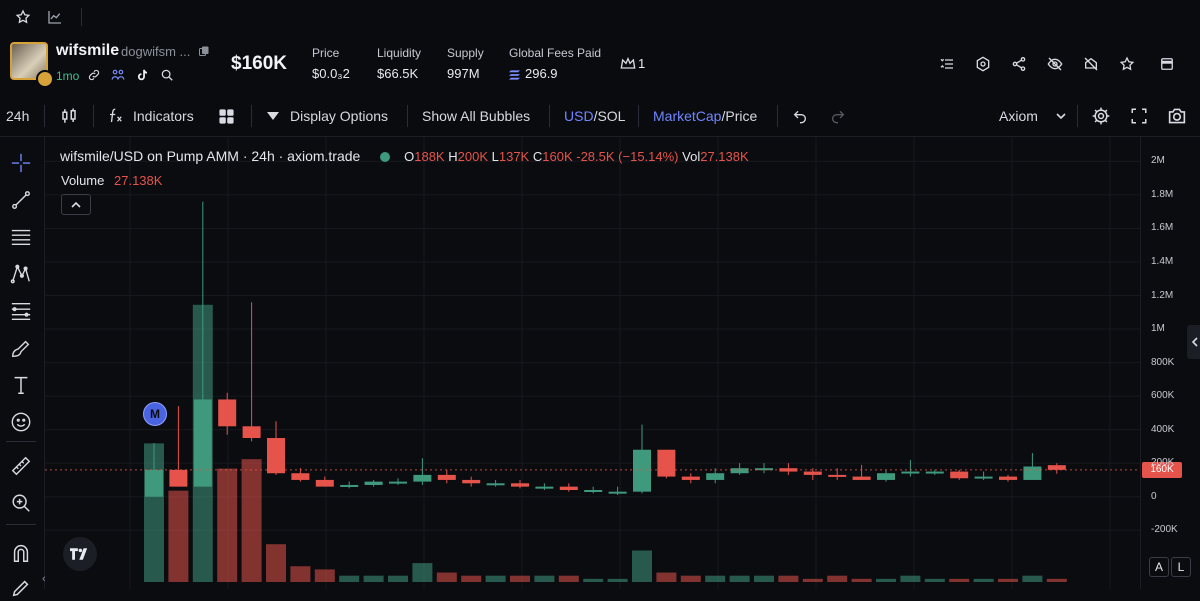 The image size is (1200, 601). What do you see at coordinates (21, 503) in the screenshot?
I see `zoom-in-icon` at bounding box center [21, 503].